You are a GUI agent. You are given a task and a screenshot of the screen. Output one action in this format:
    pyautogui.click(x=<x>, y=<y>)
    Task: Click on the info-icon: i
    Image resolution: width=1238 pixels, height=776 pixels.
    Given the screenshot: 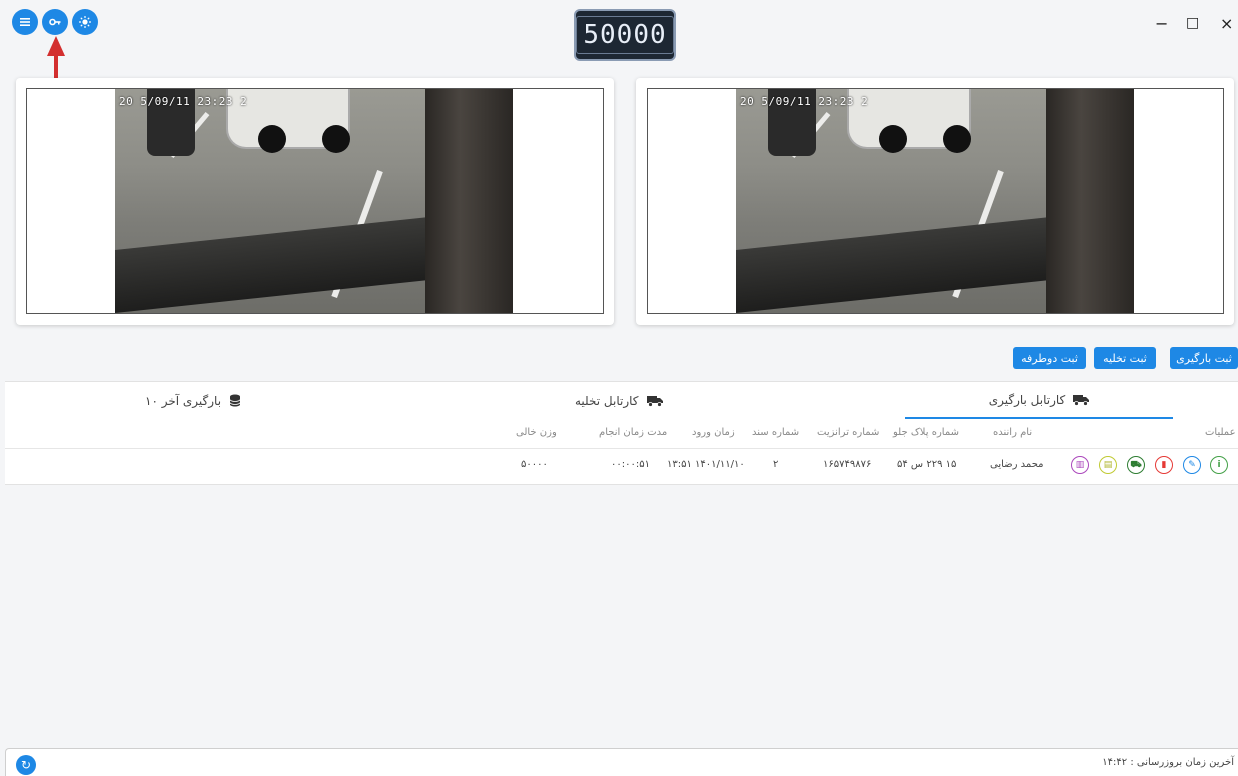 What is the action you would take?
    pyautogui.click(x=1219, y=465)
    